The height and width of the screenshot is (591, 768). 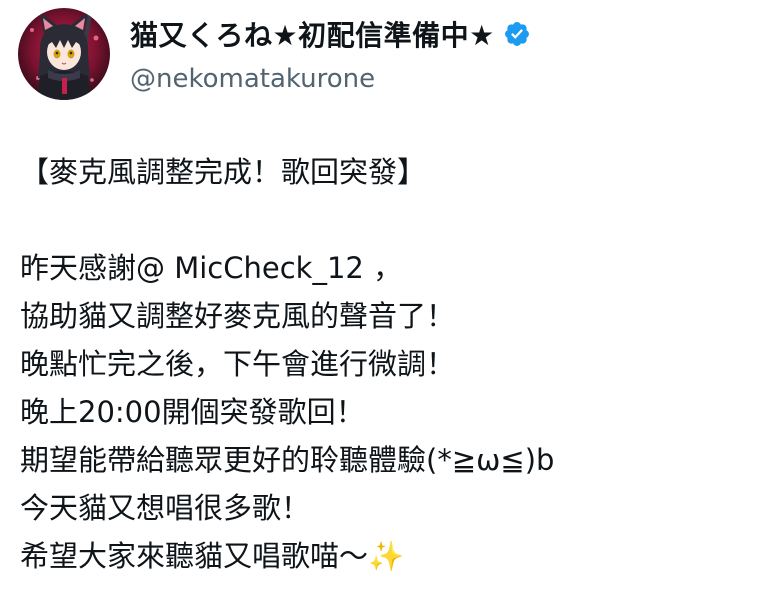 What do you see at coordinates (312, 34) in the screenshot?
I see `author-display-name: 猫又くろね★初配信準備中★` at bounding box center [312, 34].